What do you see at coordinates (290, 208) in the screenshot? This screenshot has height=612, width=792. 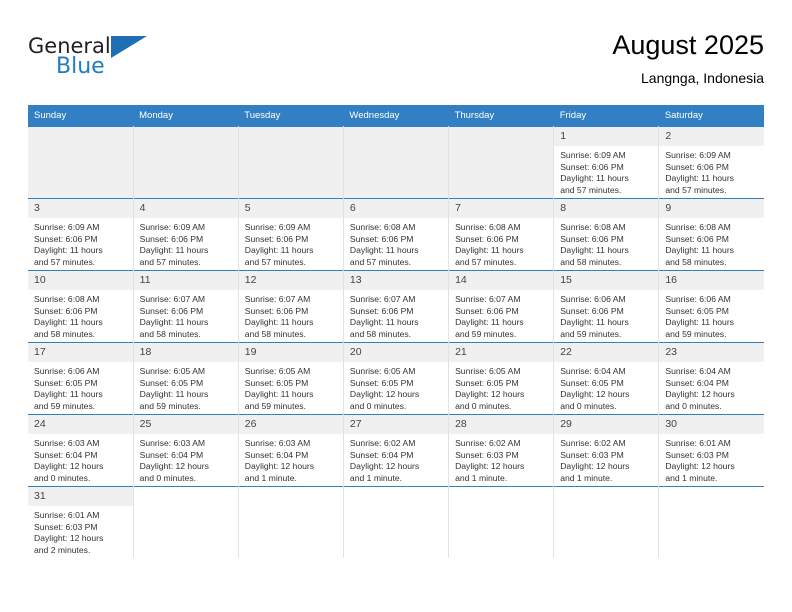 I see `day-number: 5` at bounding box center [290, 208].